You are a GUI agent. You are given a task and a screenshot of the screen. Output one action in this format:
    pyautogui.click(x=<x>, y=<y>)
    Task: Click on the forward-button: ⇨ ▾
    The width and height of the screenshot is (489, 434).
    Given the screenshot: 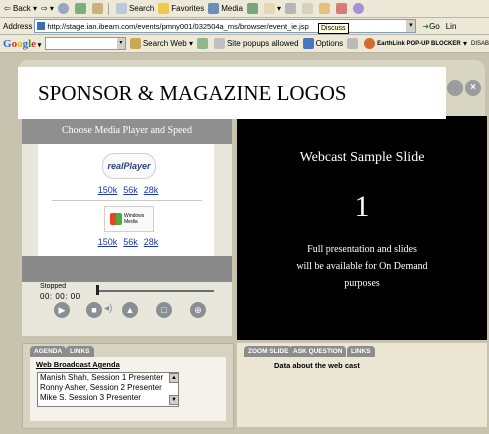 What is the action you would take?
    pyautogui.click(x=47, y=8)
    